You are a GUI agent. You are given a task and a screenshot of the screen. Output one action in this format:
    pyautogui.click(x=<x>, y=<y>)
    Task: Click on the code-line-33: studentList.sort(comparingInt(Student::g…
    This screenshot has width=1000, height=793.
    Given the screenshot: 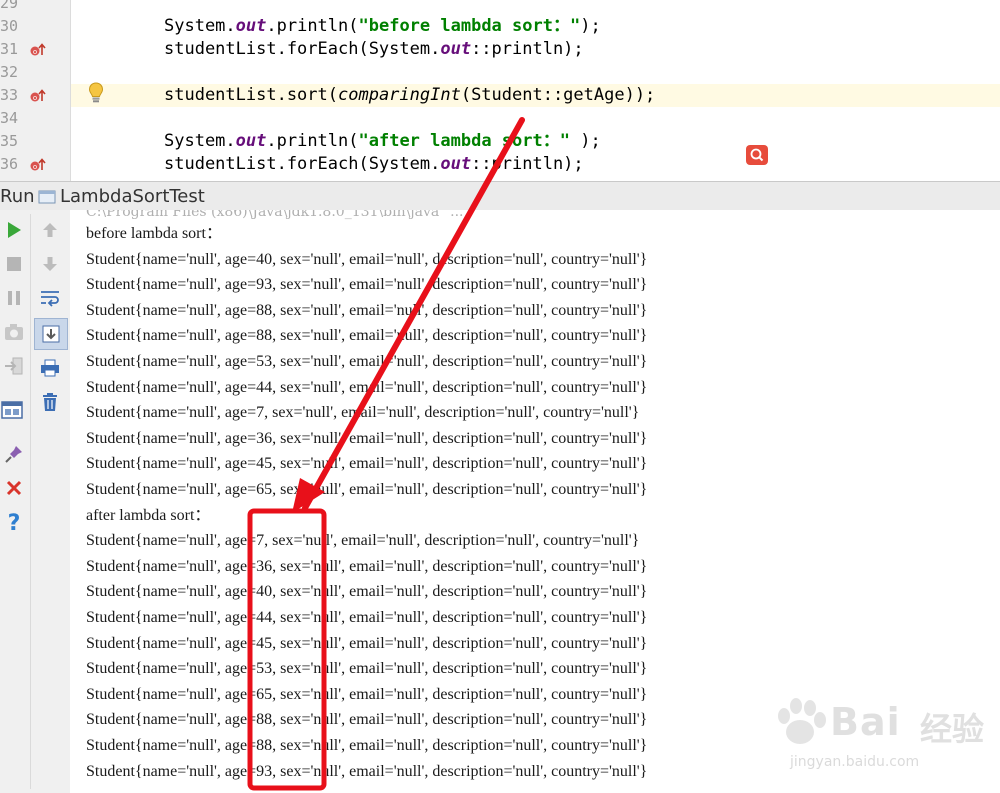 What is the action you would take?
    pyautogui.click(x=409, y=95)
    